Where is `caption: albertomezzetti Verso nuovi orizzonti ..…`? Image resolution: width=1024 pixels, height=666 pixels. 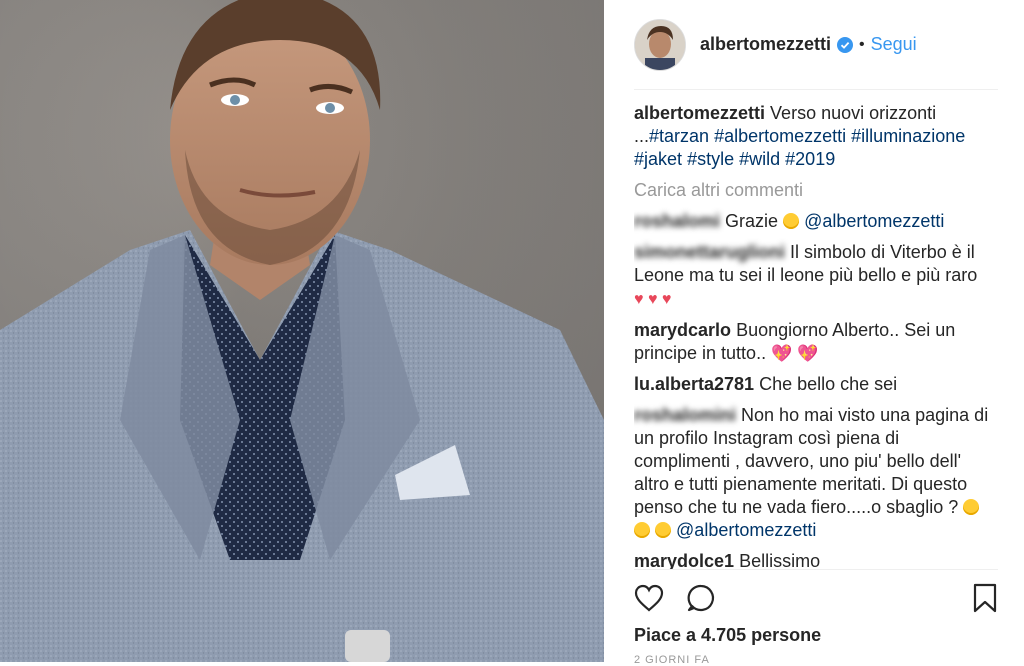
caption: albertomezzetti Verso nuovi orizzonti ..… is located at coordinates (815, 136).